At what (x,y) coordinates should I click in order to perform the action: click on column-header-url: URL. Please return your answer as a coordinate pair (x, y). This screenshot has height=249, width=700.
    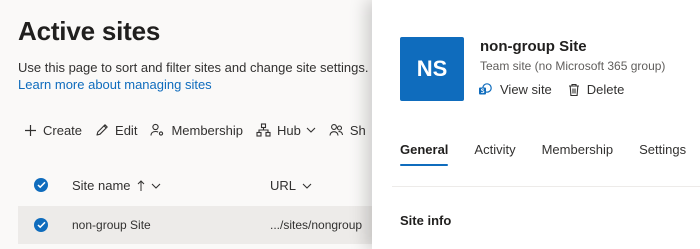
    Looking at the image, I should click on (291, 185).